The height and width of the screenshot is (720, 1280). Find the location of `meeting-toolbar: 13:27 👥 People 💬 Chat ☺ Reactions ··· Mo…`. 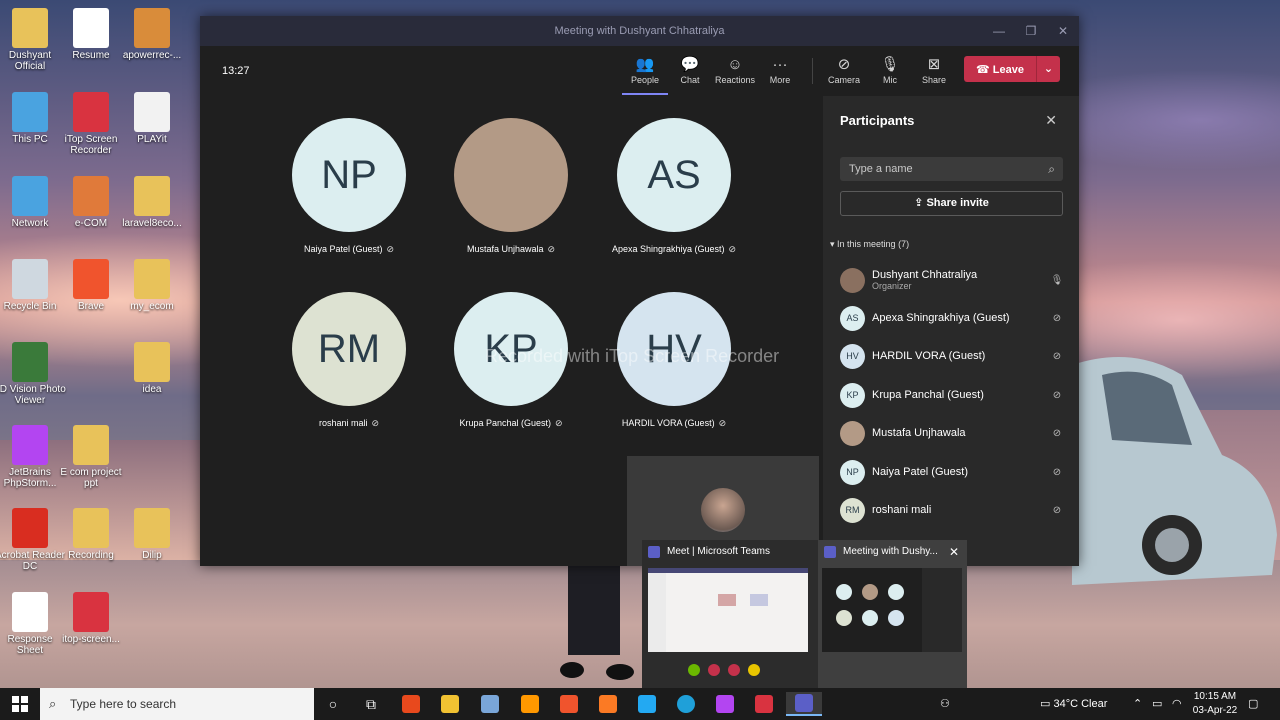

meeting-toolbar: 13:27 👥 People 💬 Chat ☺ Reactions ··· Mo… is located at coordinates (639, 71).